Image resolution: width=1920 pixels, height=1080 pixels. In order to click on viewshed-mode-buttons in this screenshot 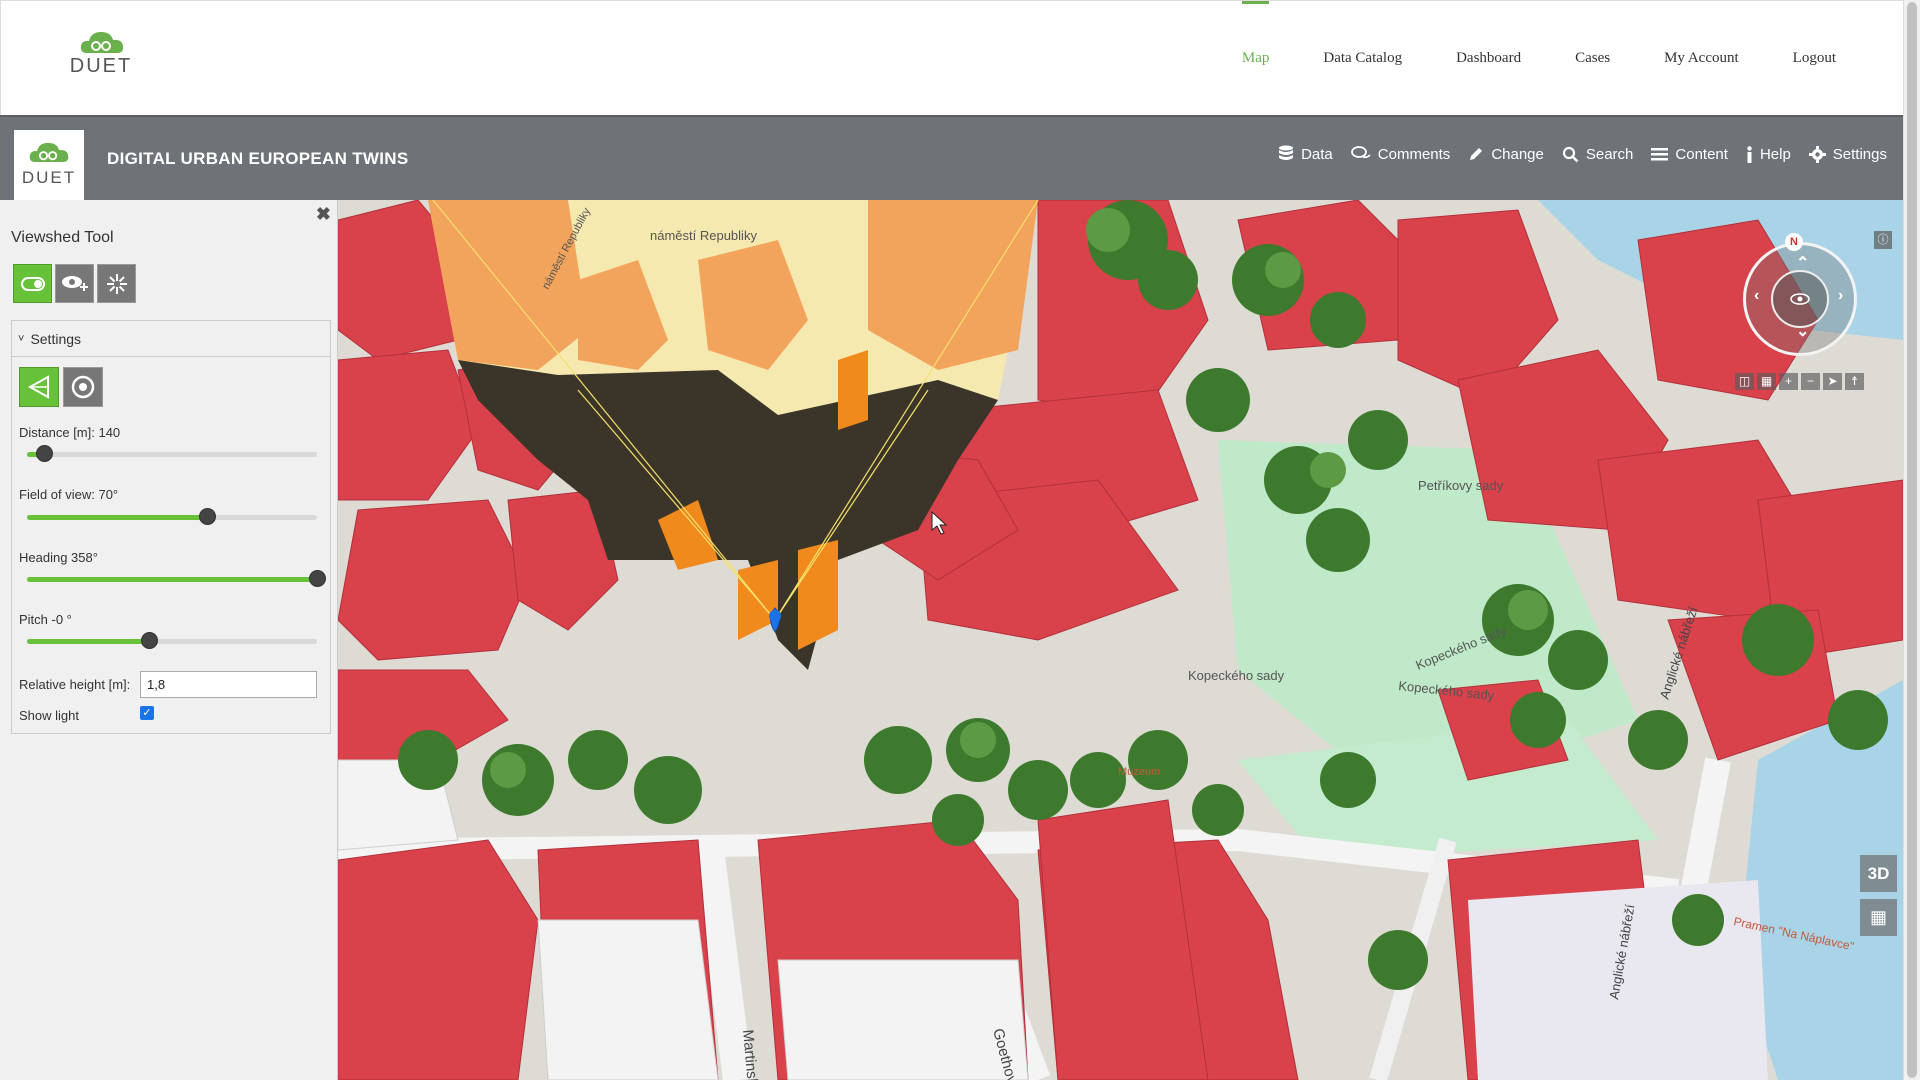, I will do `click(61, 387)`.